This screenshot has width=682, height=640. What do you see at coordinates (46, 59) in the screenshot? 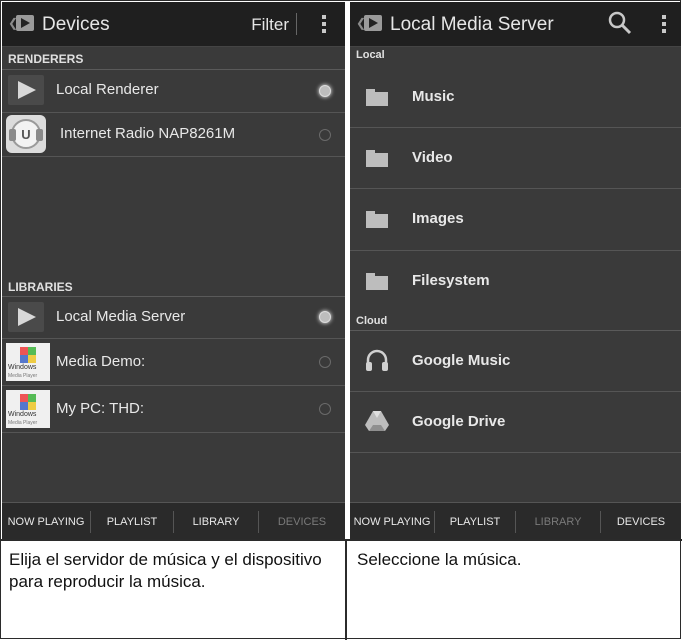
I see `renderers-header: RENDERERS` at bounding box center [46, 59].